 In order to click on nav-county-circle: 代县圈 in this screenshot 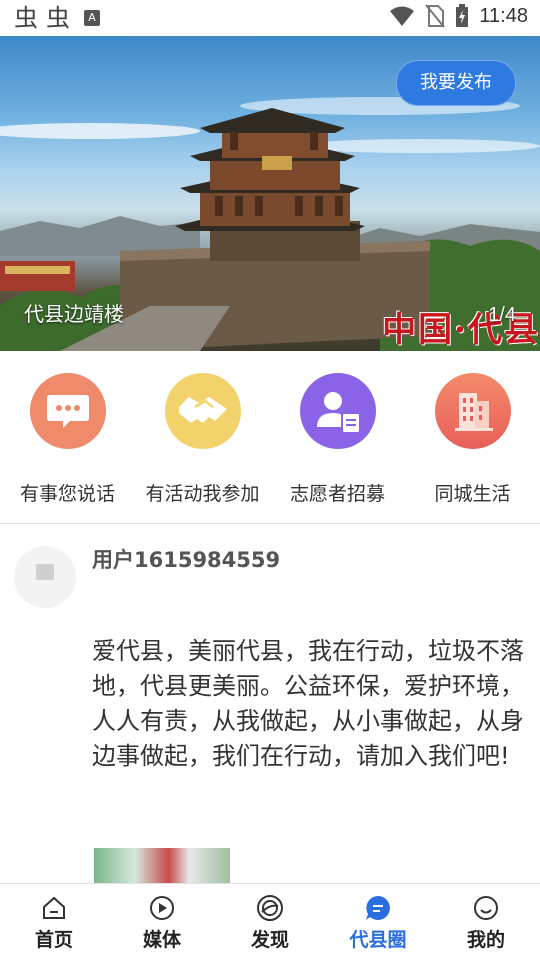, I will do `click(378, 922)`.